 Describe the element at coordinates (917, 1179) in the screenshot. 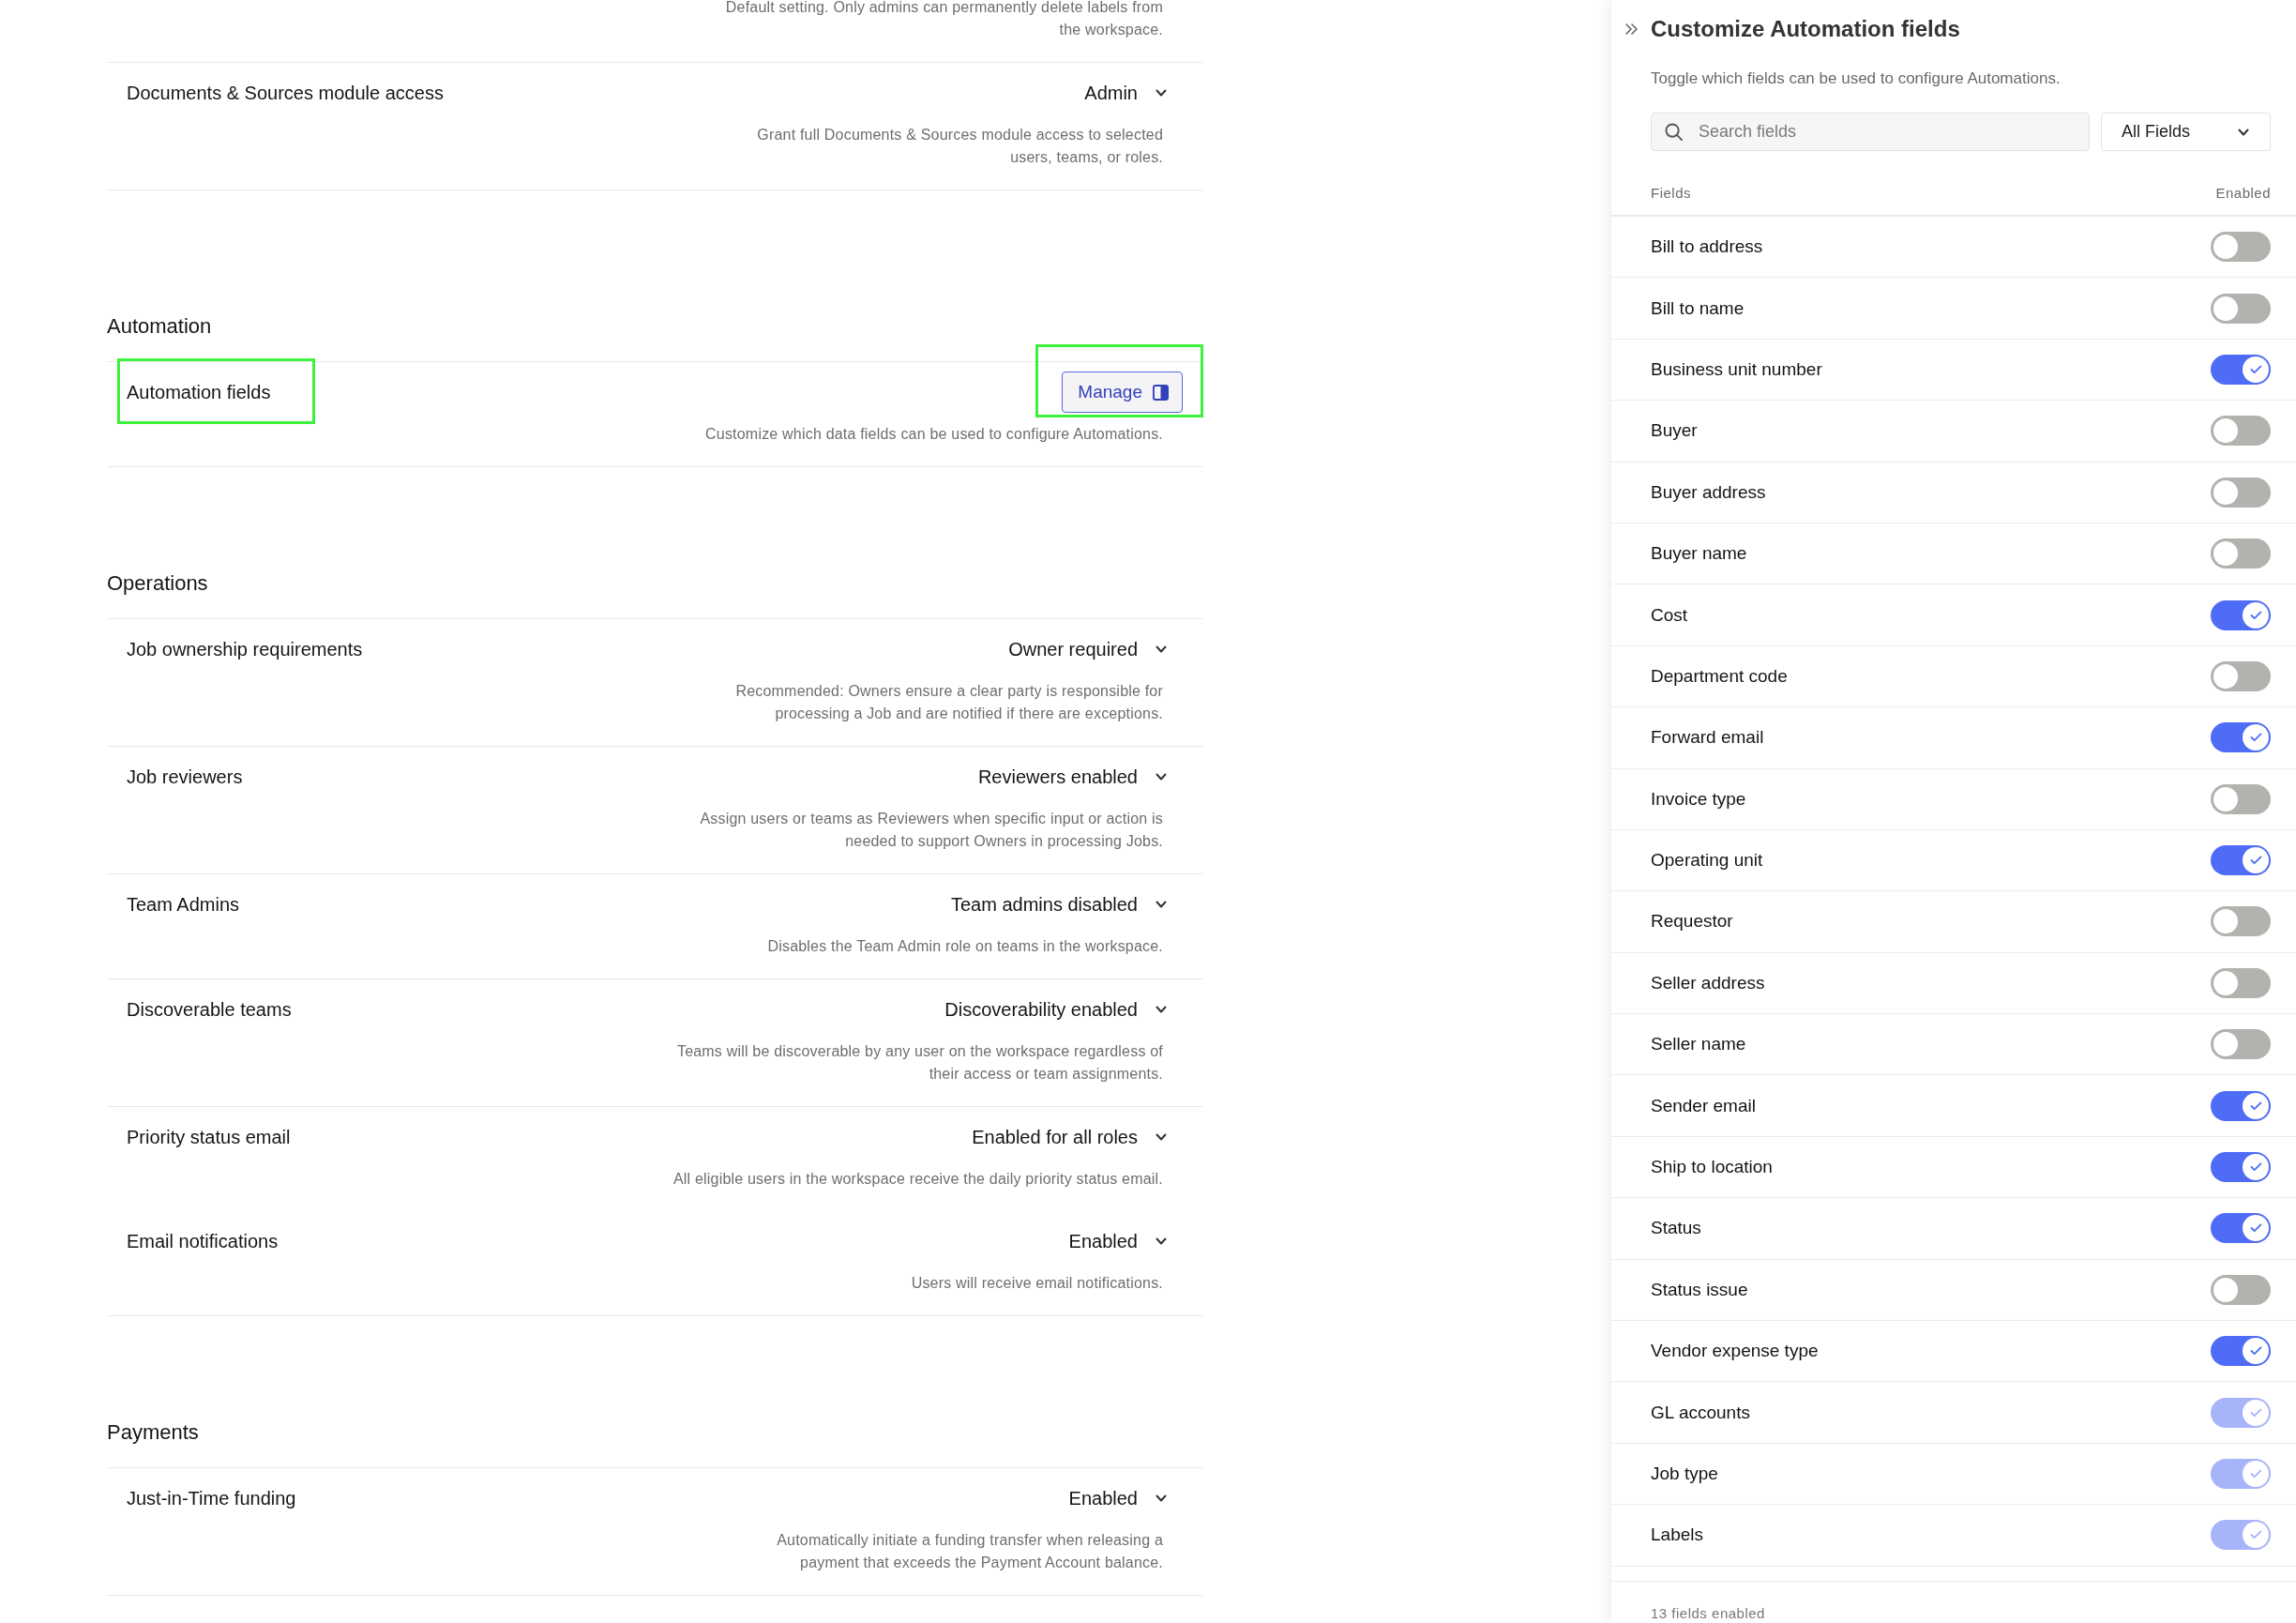

I see `setting-description: All eligible users in the workspace receive the daily priority status email.` at that location.